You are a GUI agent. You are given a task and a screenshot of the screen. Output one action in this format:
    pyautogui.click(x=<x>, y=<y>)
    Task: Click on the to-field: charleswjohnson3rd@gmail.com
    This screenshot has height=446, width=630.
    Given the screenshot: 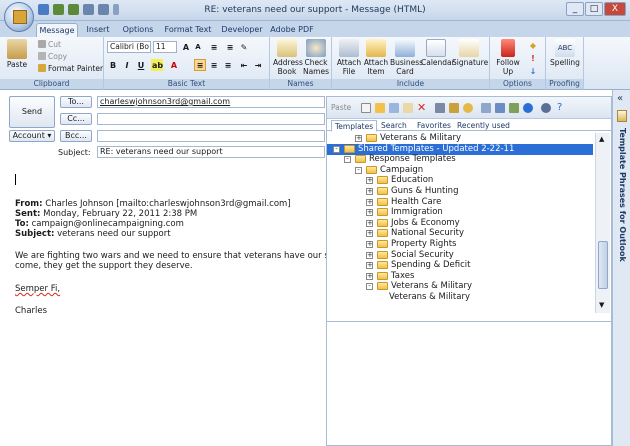 What is the action you would take?
    pyautogui.click(x=211, y=102)
    